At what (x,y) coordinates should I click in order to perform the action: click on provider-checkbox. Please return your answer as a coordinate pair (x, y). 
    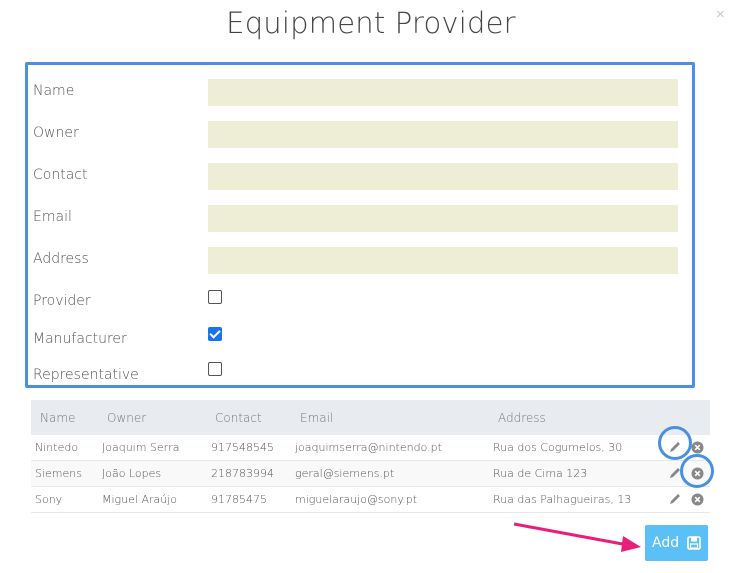
    Looking at the image, I should click on (215, 297).